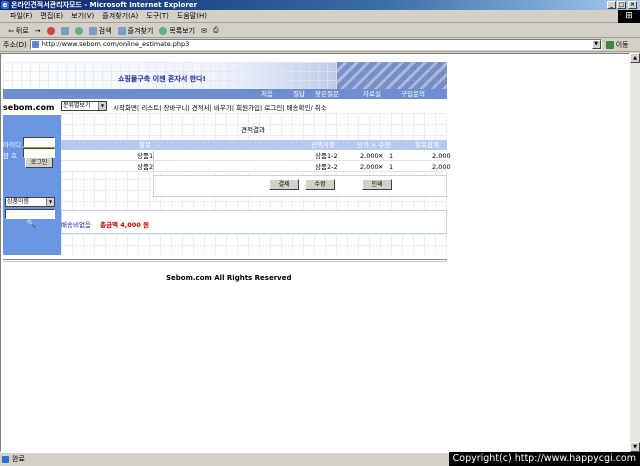 This screenshot has width=640, height=466. Describe the element at coordinates (621, 5) in the screenshot. I see `maximize-button: □` at that location.